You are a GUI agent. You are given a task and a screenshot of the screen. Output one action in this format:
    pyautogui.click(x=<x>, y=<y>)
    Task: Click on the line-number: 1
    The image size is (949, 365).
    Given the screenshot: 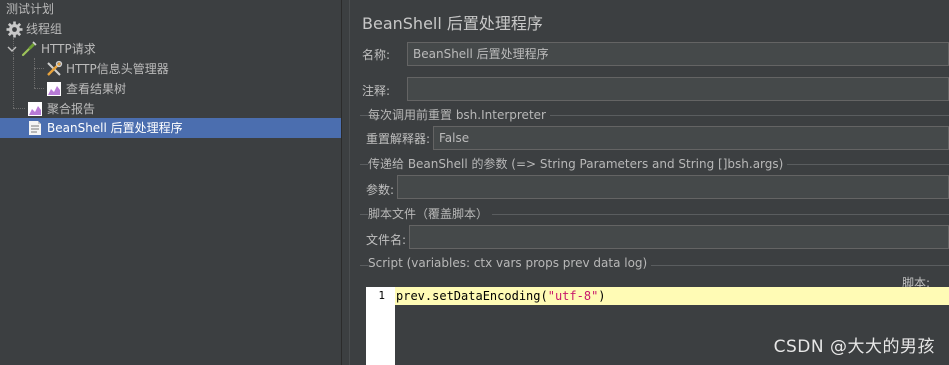 What is the action you would take?
    pyautogui.click(x=381, y=295)
    